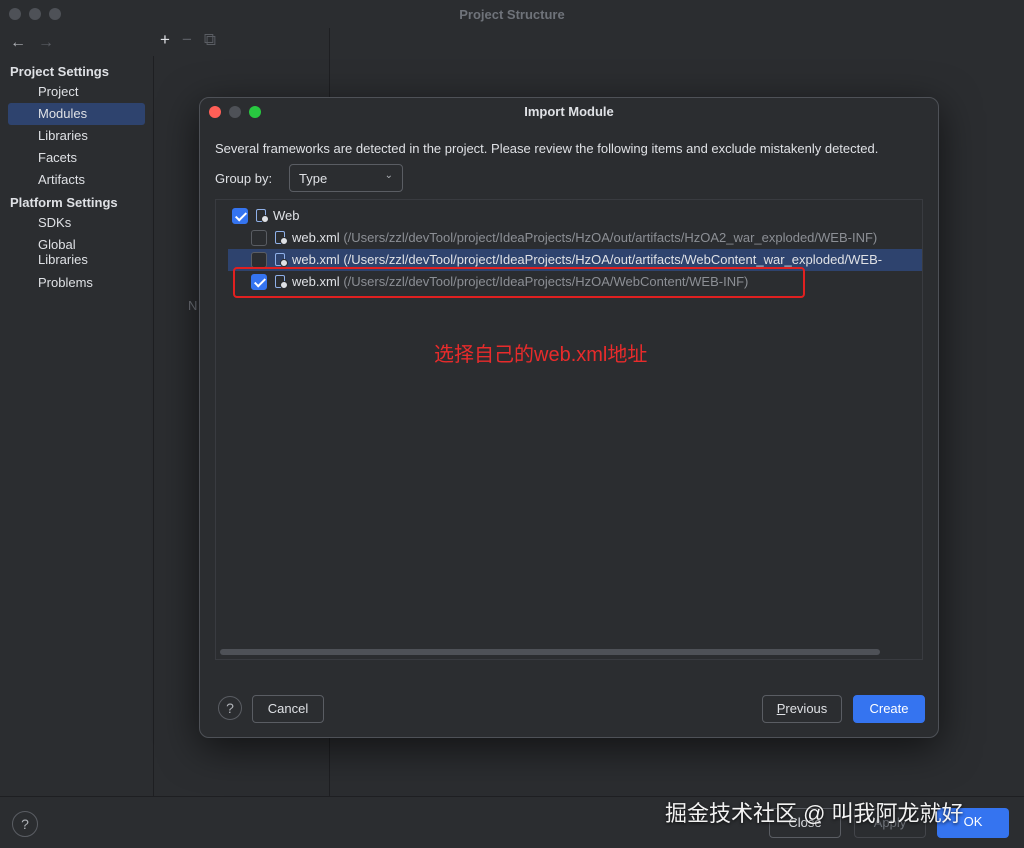  I want to click on tree-root-label: Web, so click(286, 215).